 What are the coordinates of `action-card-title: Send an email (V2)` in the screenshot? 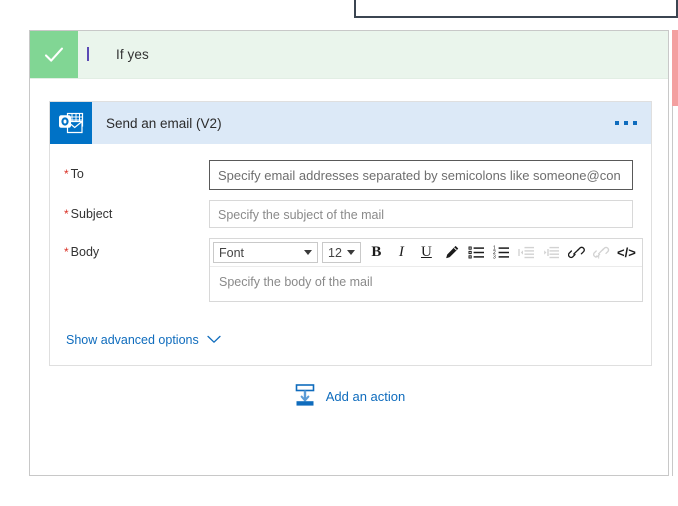 It's located at (164, 123).